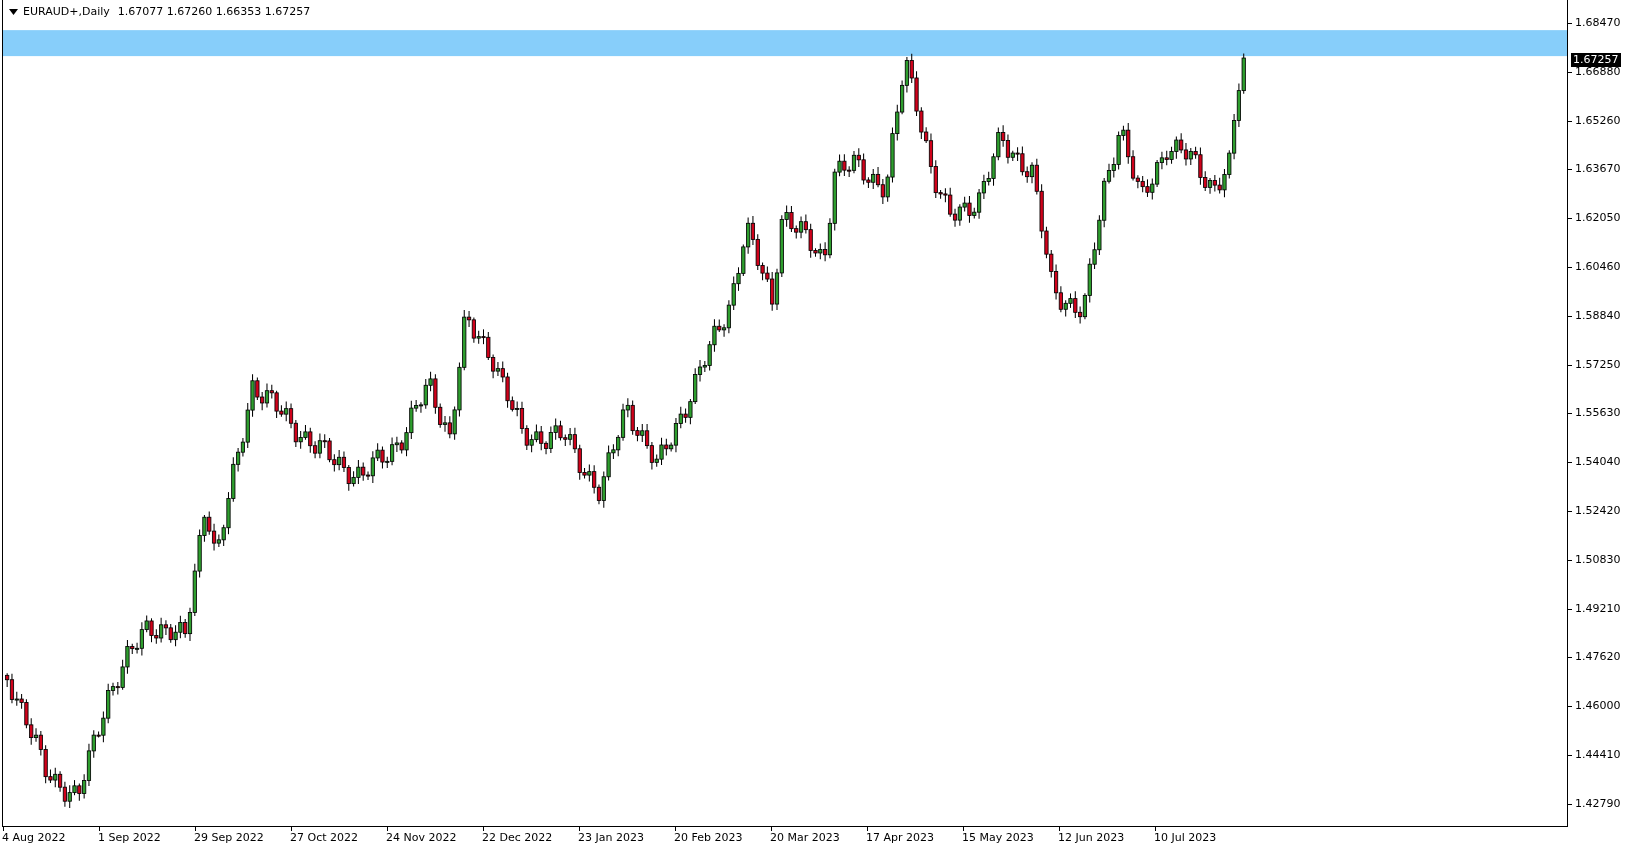  Describe the element at coordinates (66, 11) in the screenshot. I see `symbol-label: EURAUD+,Daily` at that location.